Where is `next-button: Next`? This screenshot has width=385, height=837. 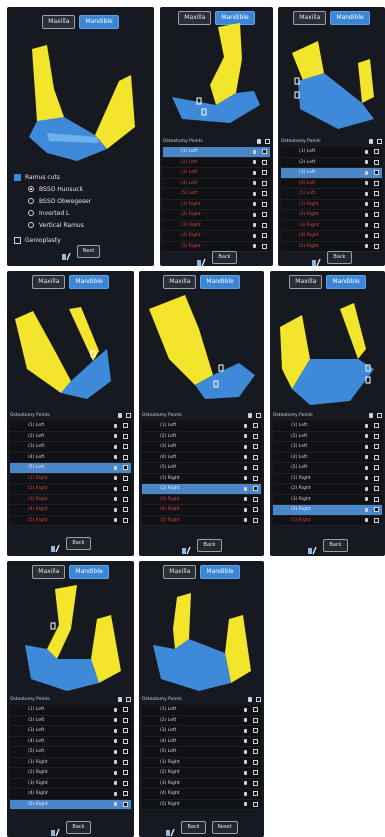 next-button: Next is located at coordinates (88, 251).